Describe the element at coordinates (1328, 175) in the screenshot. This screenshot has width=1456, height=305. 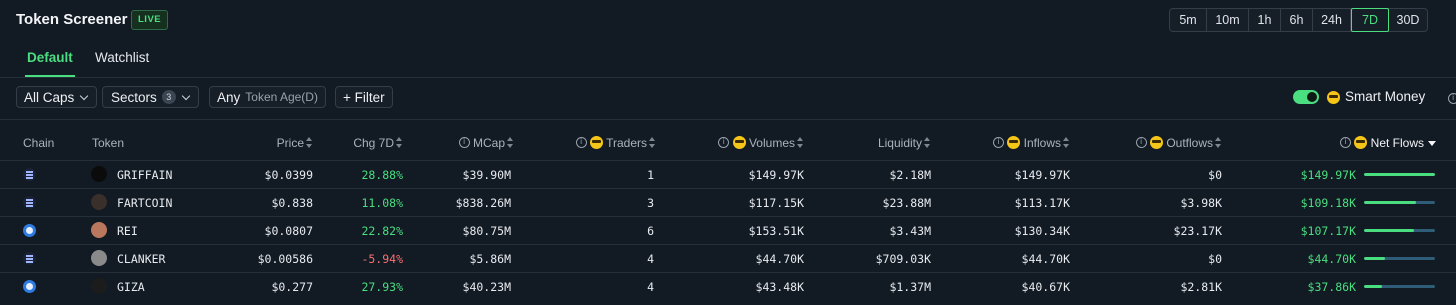
I see `net-flows-value: $149.97K` at that location.